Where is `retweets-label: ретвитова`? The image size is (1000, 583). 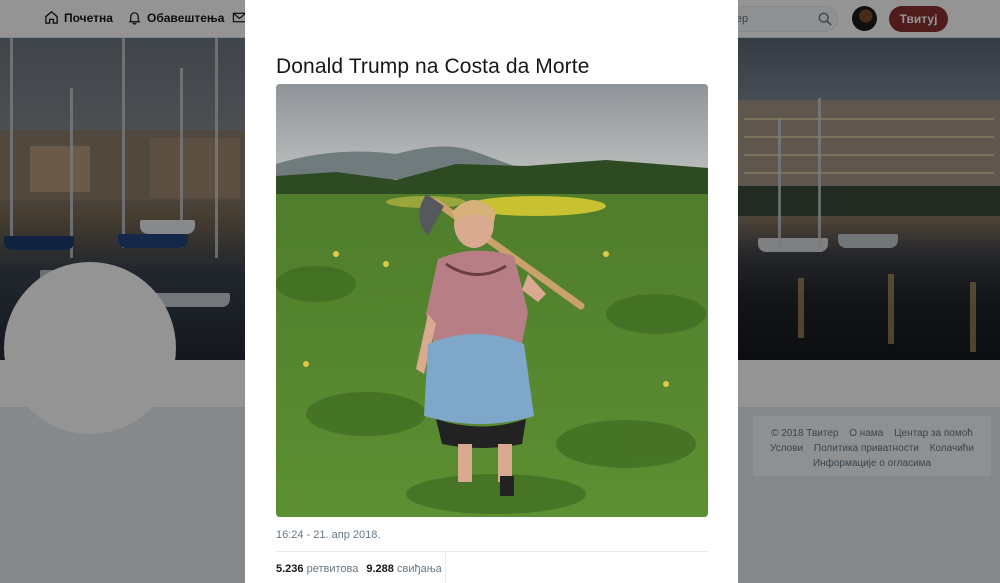 retweets-label: ретвитова is located at coordinates (332, 569).